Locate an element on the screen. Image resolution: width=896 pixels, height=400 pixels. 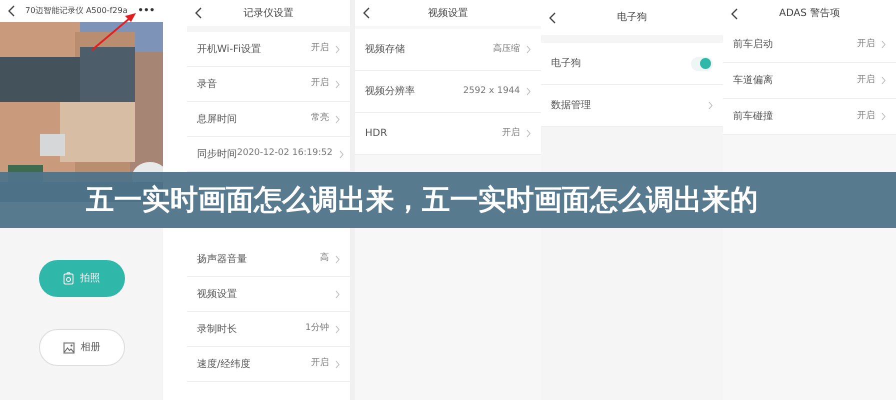
row-label: 速度/经纬度 is located at coordinates (223, 365).